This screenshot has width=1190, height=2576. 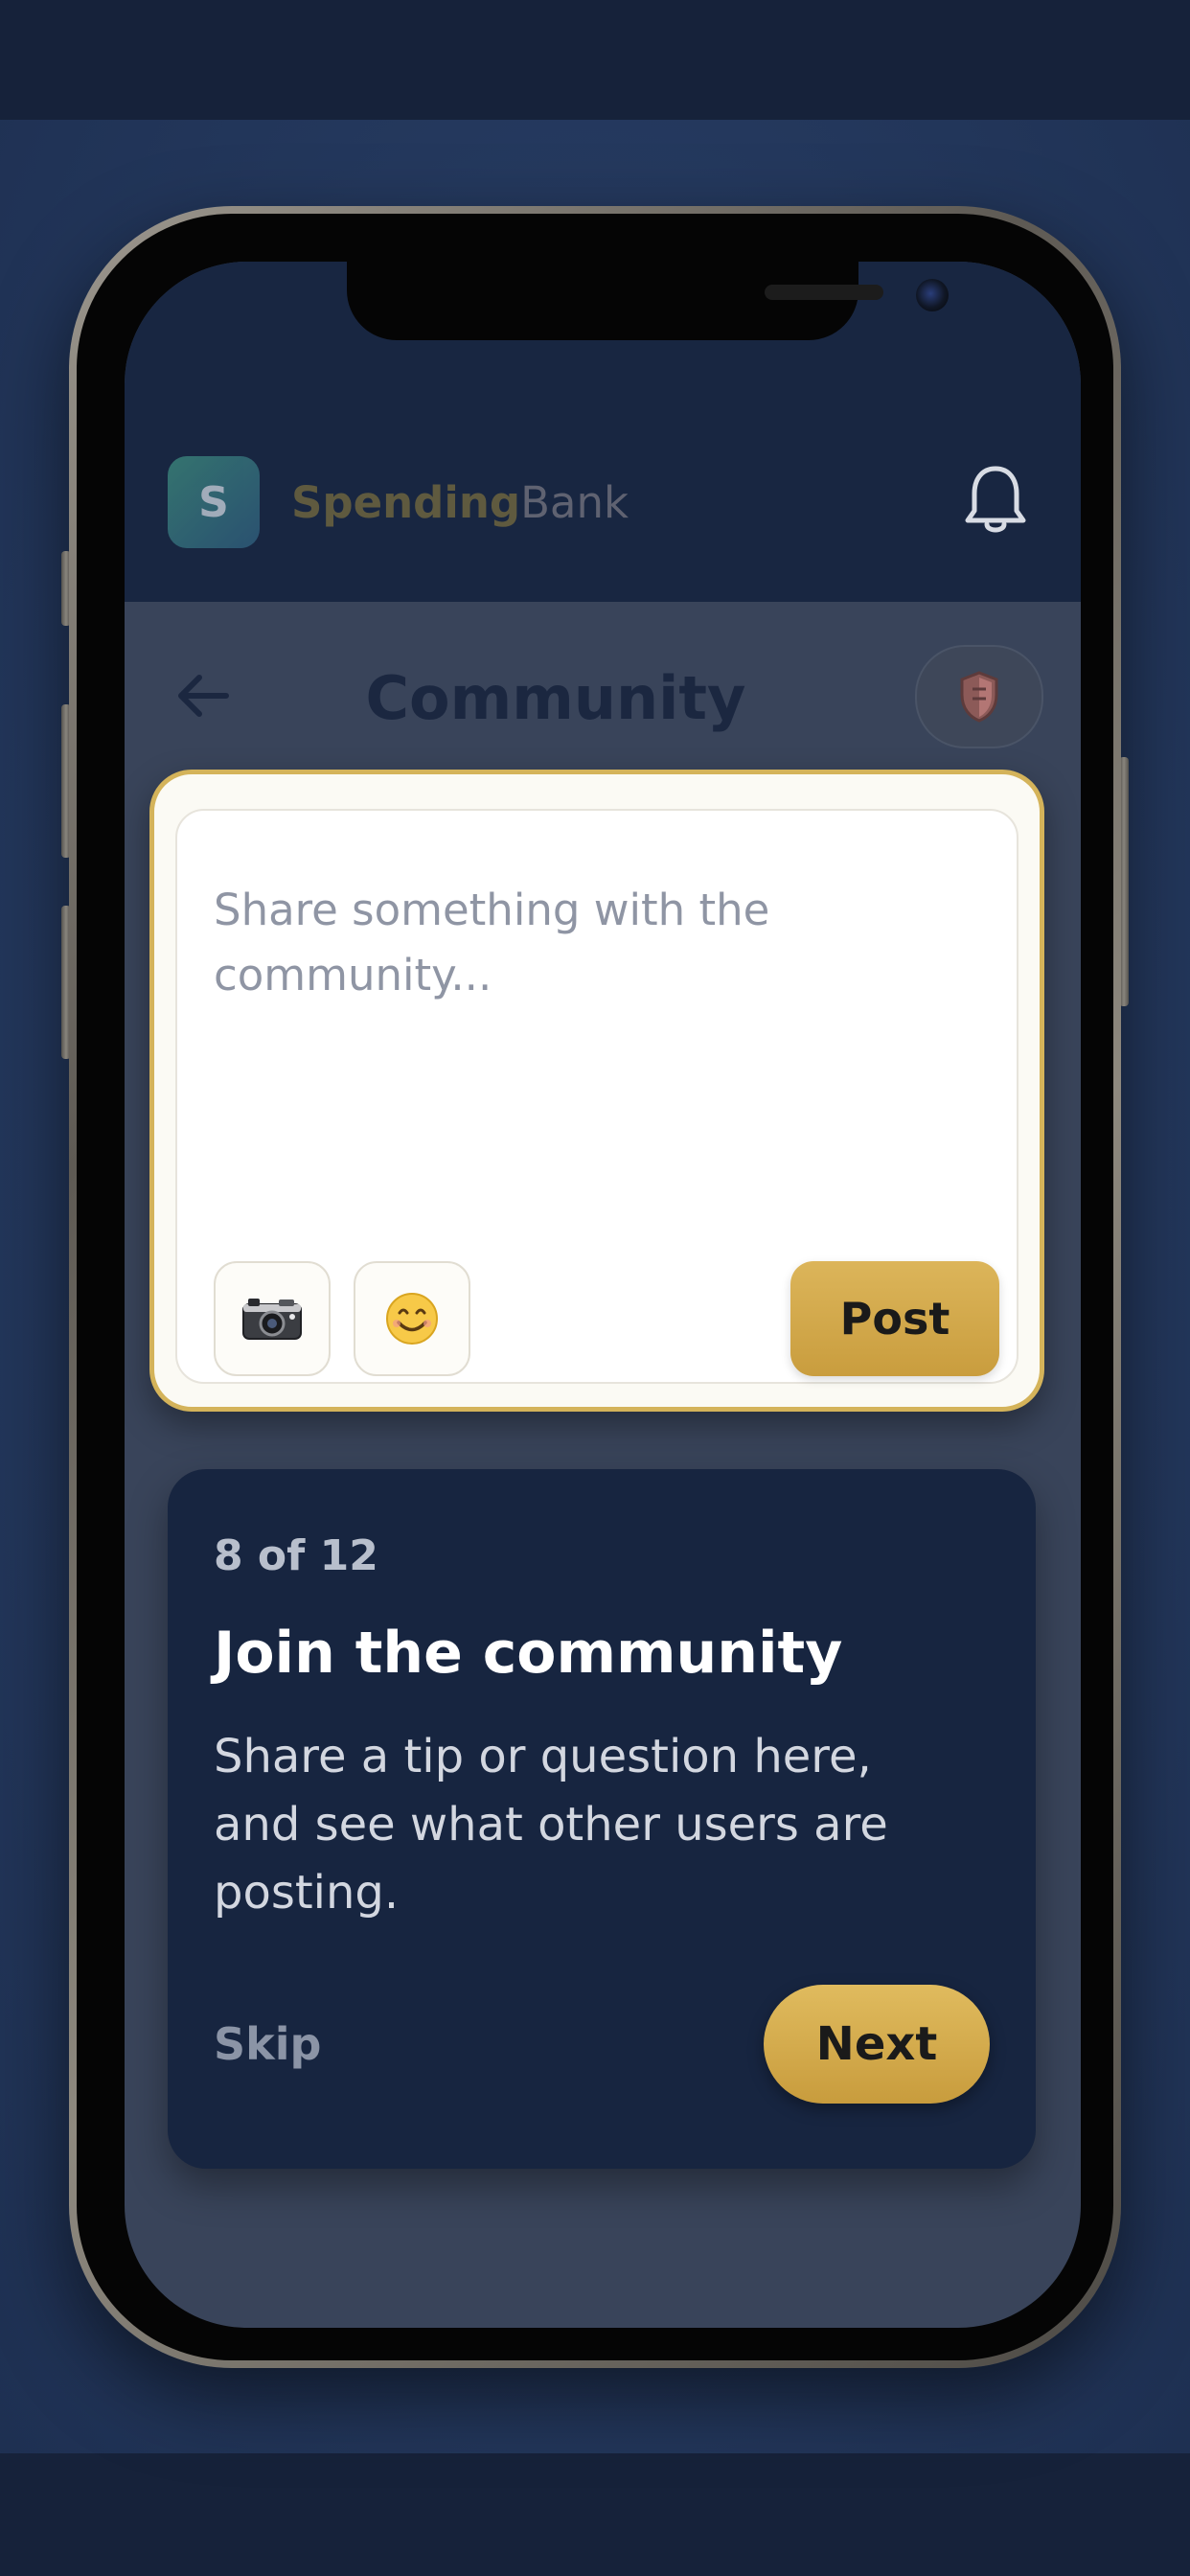 I want to click on camera-icon, so click(x=272, y=1319).